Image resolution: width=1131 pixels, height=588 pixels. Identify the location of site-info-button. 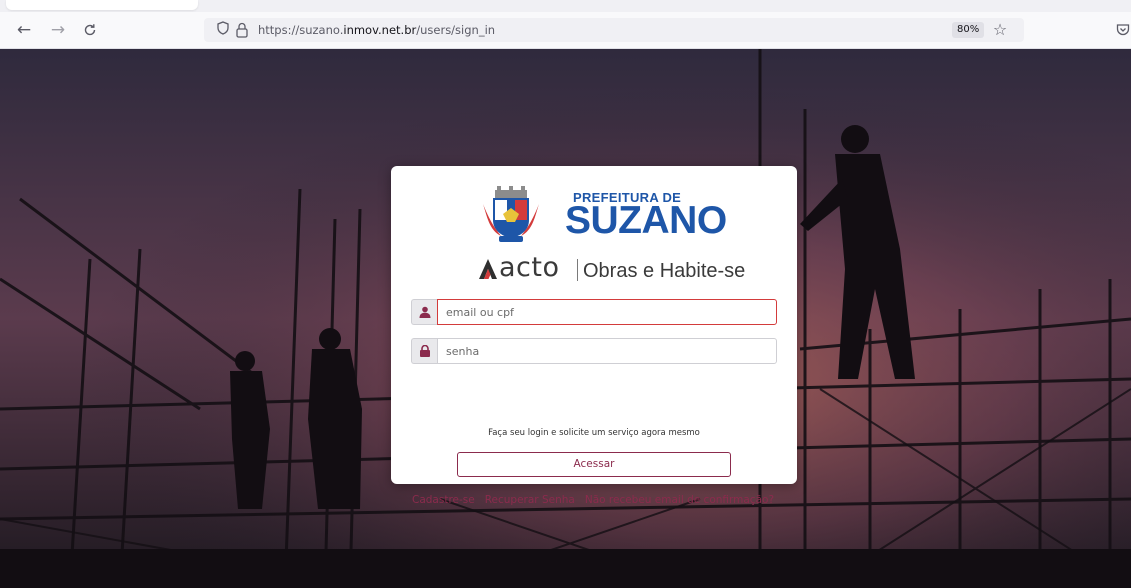
(243, 30).